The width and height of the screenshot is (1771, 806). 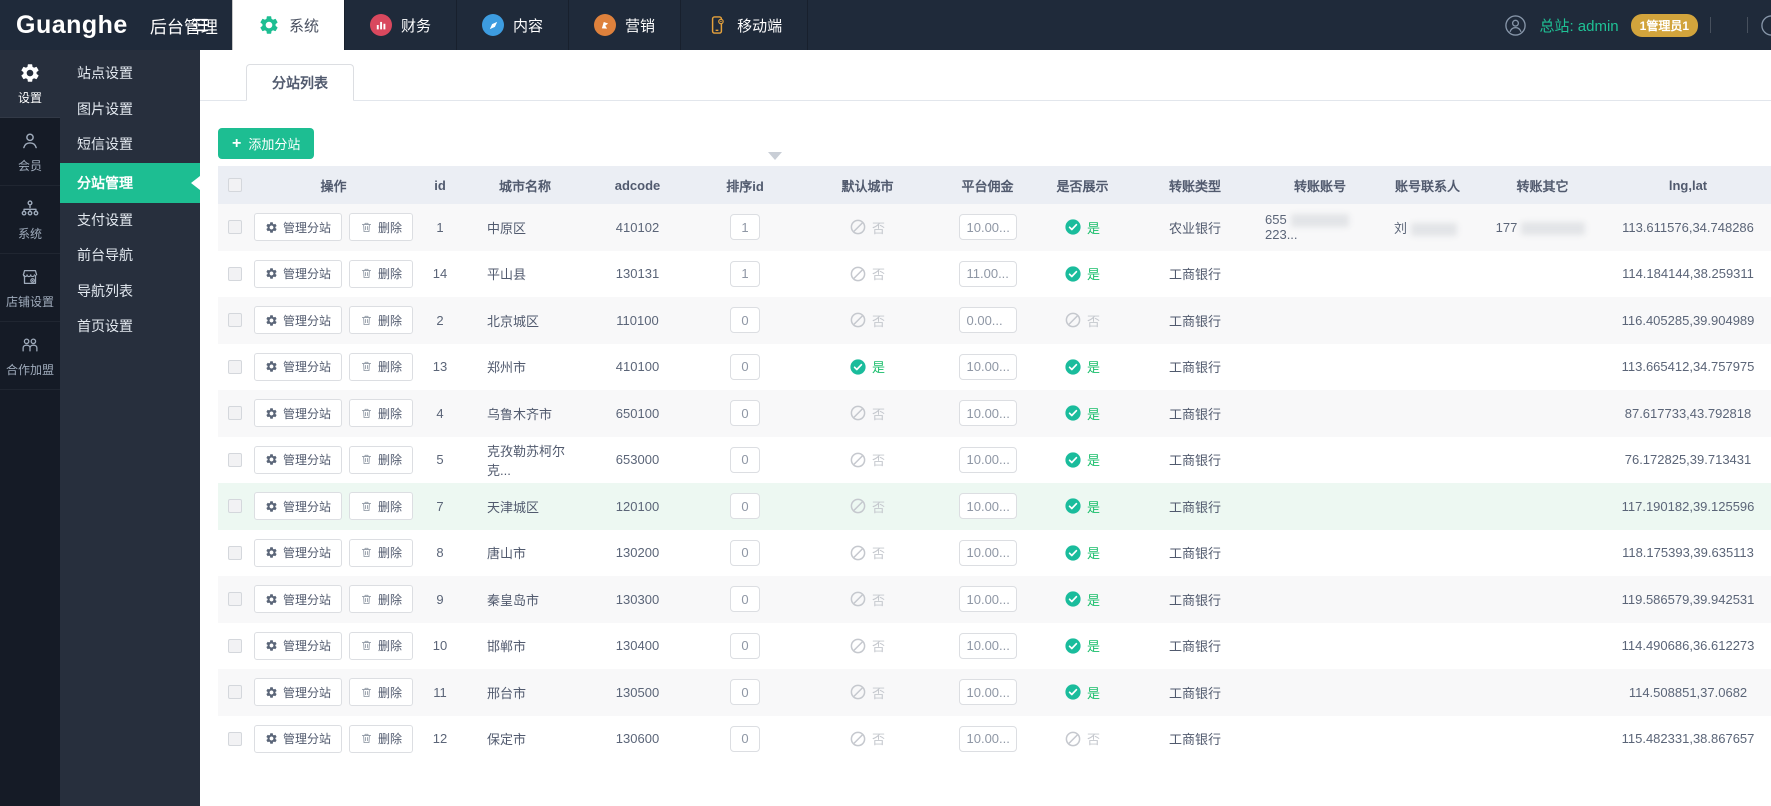 I want to click on cell-city: 秦皇岛市, so click(x=513, y=600).